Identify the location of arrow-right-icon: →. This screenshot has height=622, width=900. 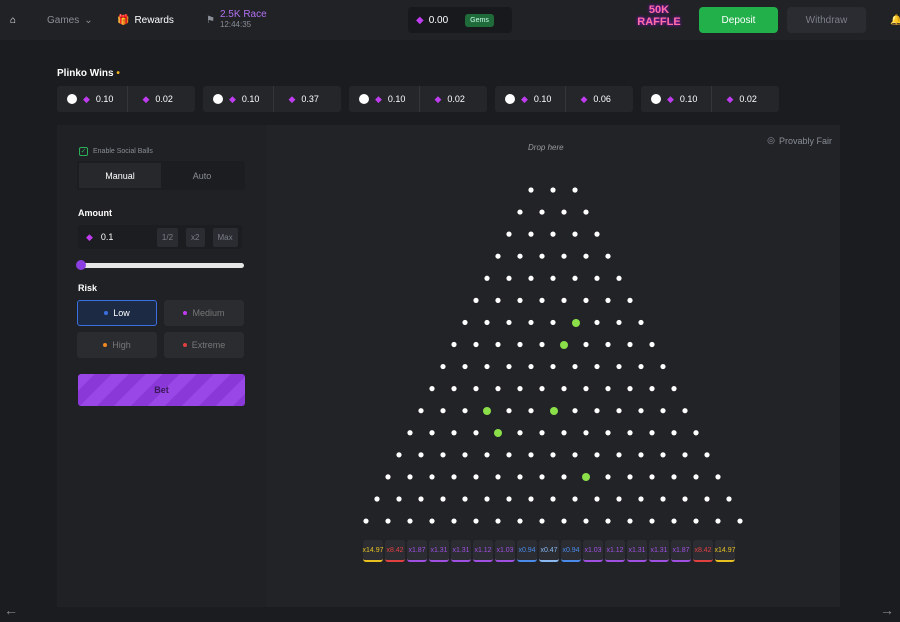
(887, 610).